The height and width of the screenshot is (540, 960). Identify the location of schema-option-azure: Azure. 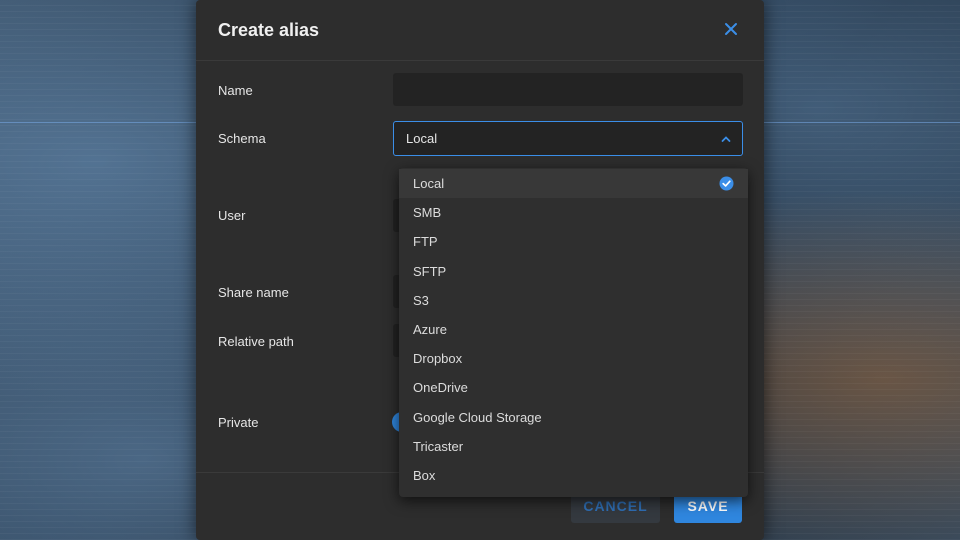
(573, 329).